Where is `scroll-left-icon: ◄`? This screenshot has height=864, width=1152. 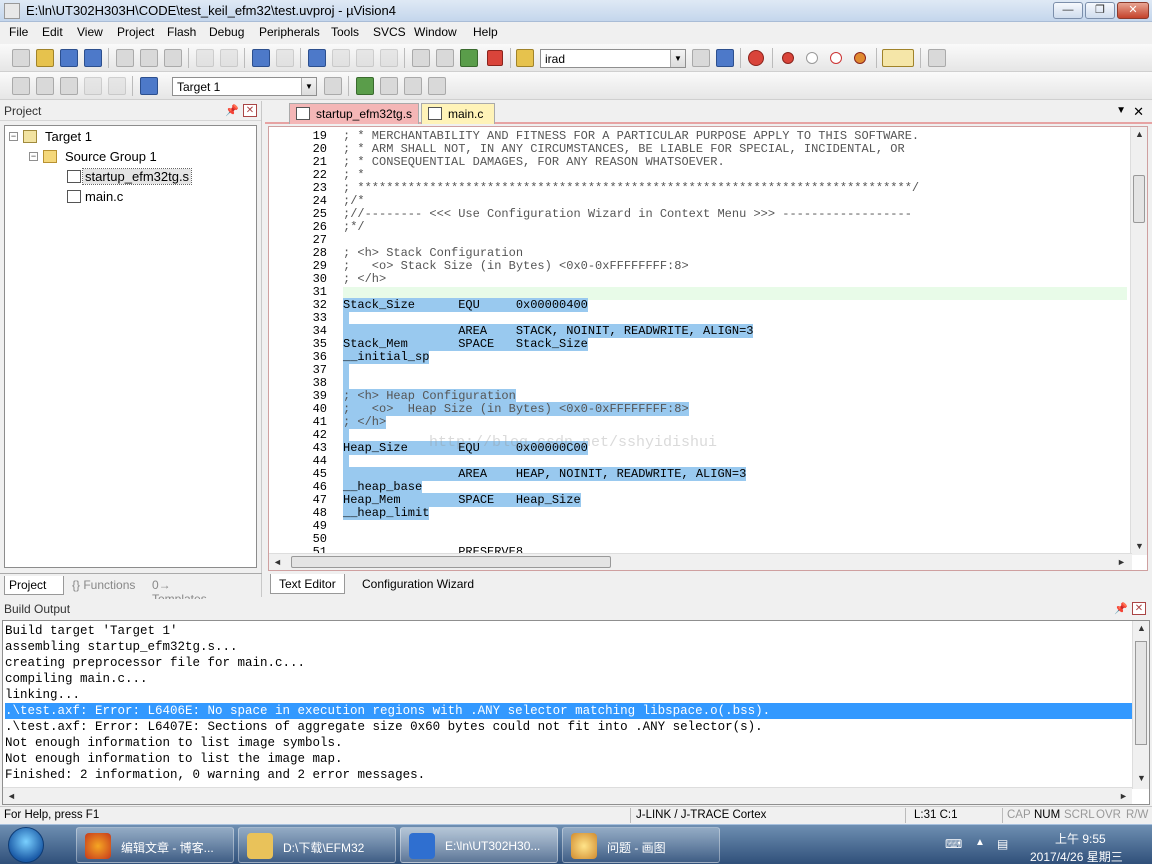 scroll-left-icon: ◄ is located at coordinates (277, 562).